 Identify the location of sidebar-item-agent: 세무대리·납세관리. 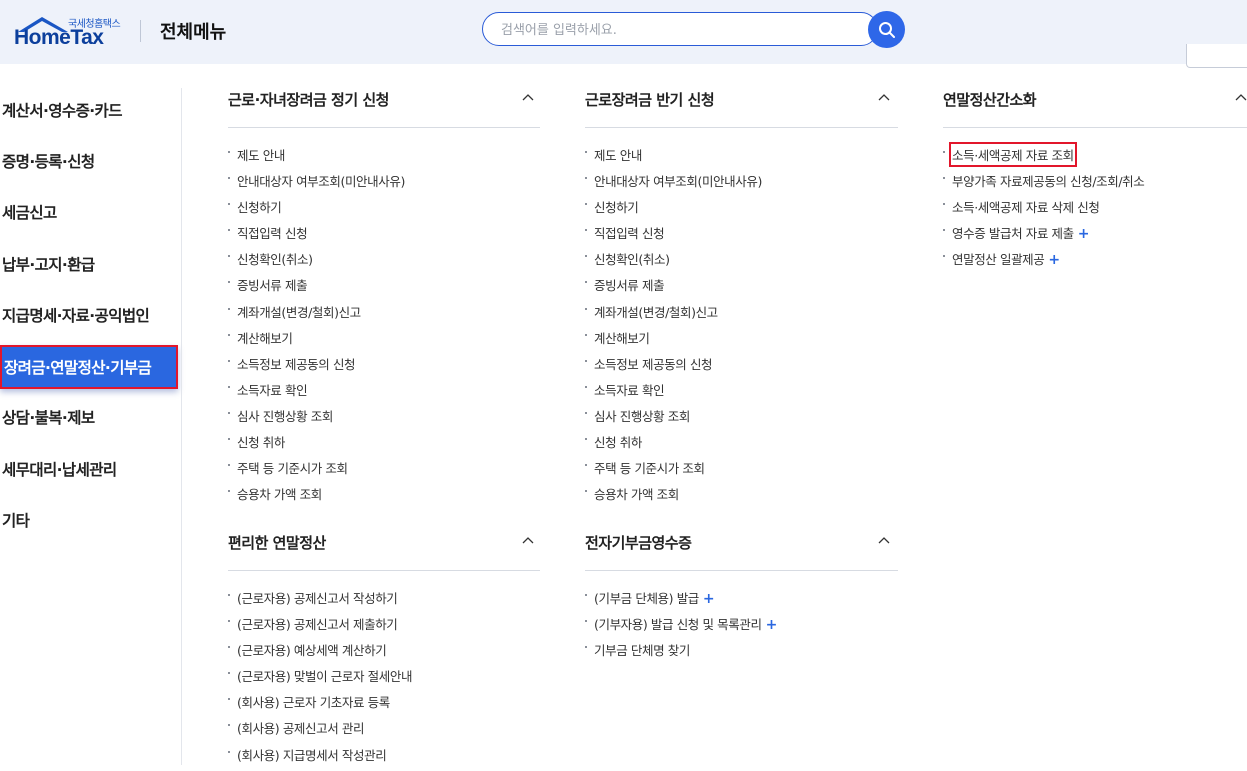
(89, 469).